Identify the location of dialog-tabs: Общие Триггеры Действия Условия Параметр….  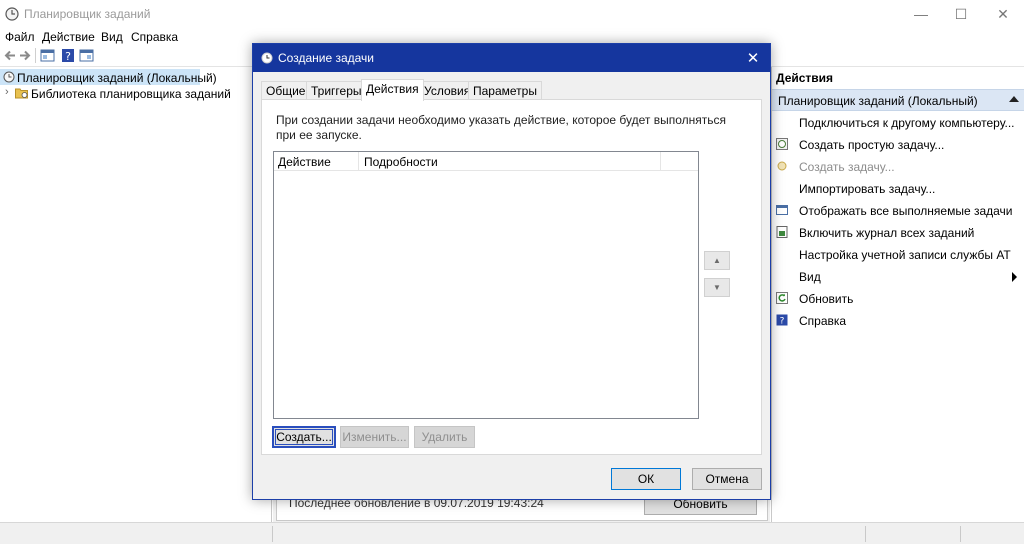
(511, 90).